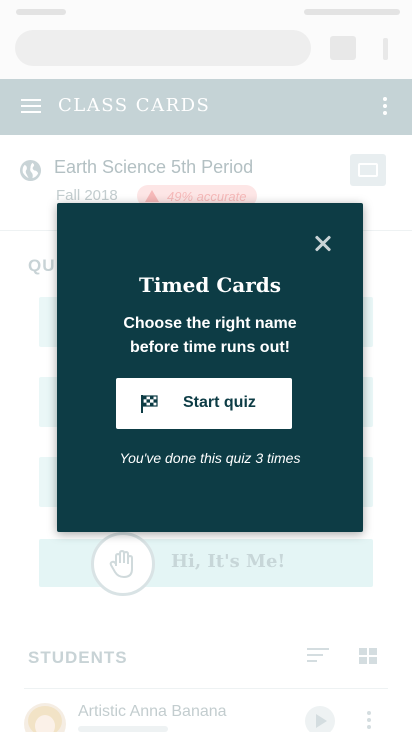  What do you see at coordinates (210, 285) in the screenshot?
I see `modal-title: Timed Cards` at bounding box center [210, 285].